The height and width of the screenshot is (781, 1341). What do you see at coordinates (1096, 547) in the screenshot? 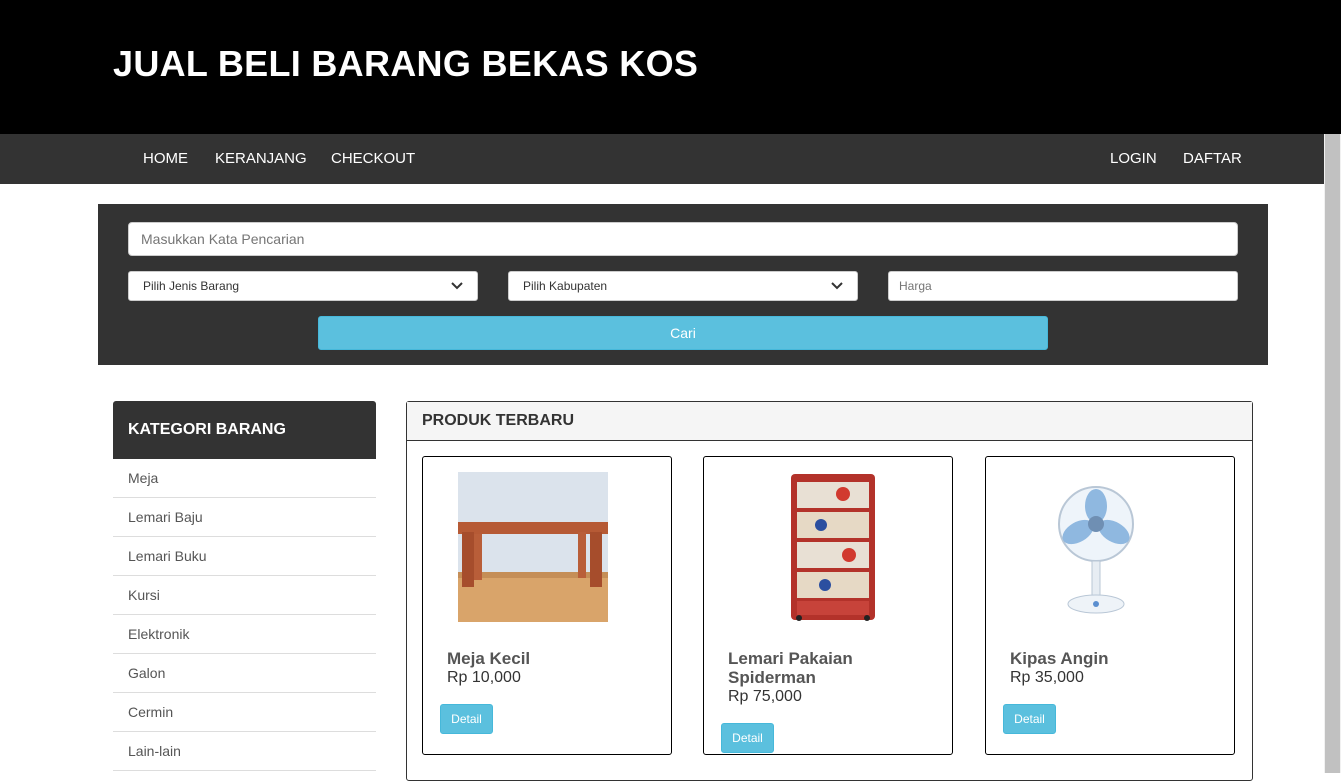
I see `fan-photo` at bounding box center [1096, 547].